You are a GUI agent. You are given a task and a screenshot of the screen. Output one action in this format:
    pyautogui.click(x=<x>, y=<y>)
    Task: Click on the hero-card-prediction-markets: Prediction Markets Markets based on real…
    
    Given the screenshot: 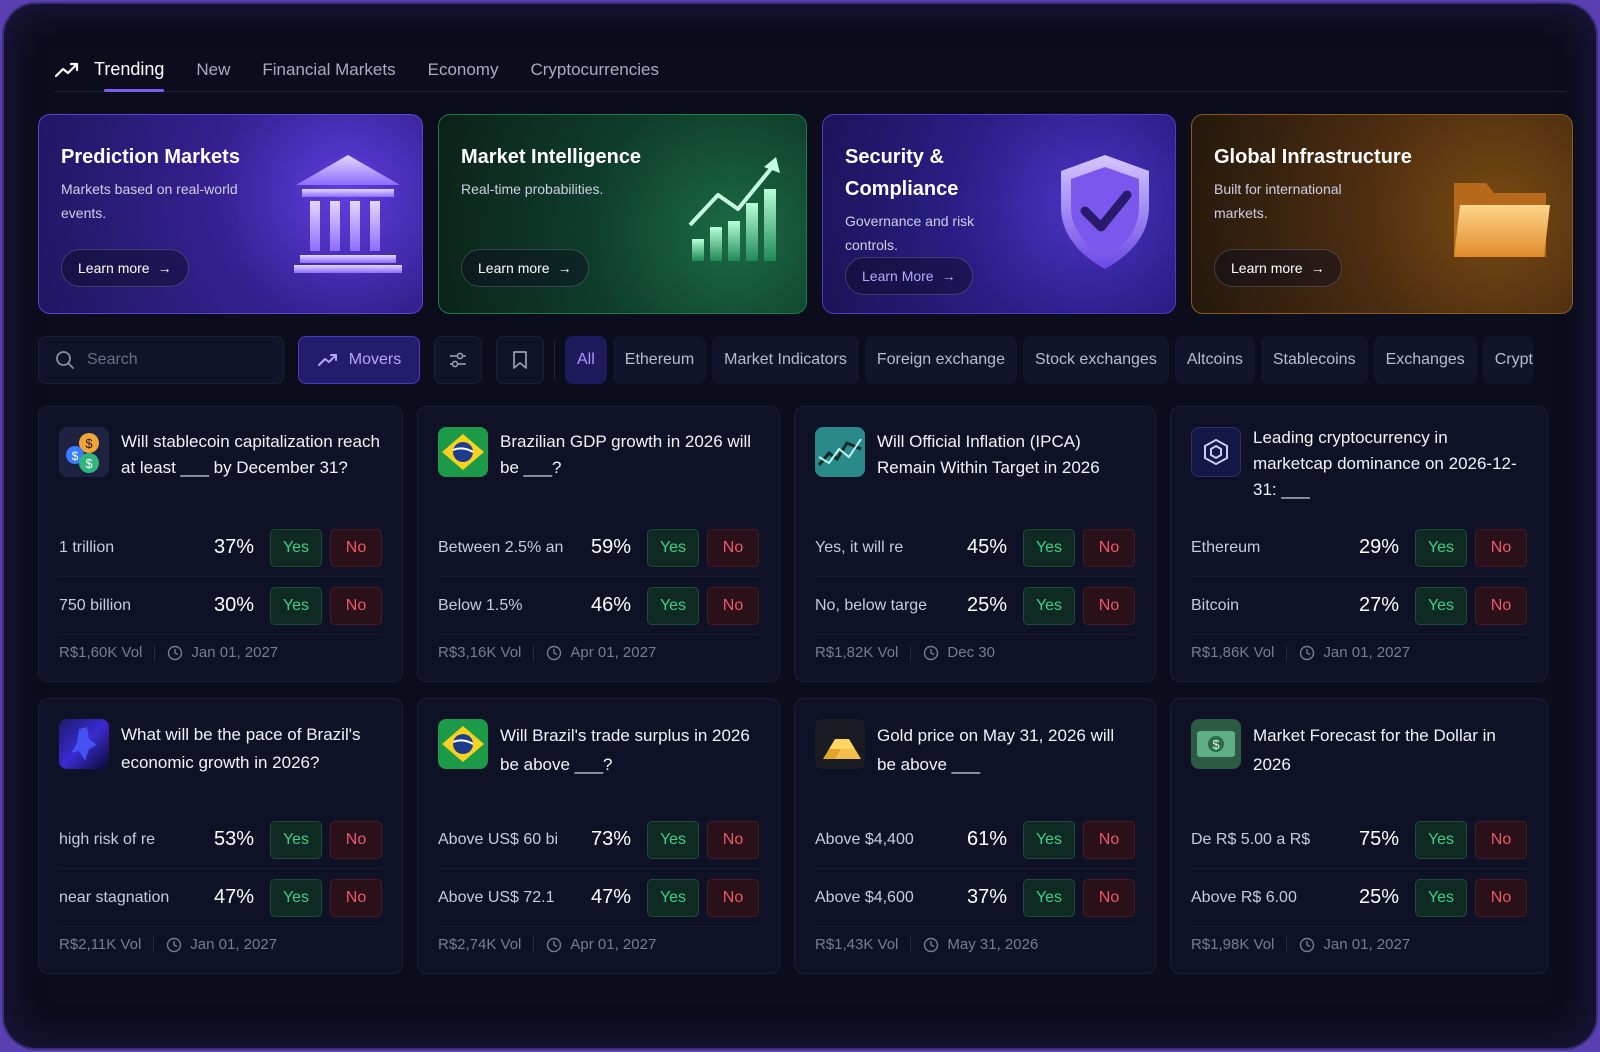 What is the action you would take?
    pyautogui.click(x=230, y=214)
    